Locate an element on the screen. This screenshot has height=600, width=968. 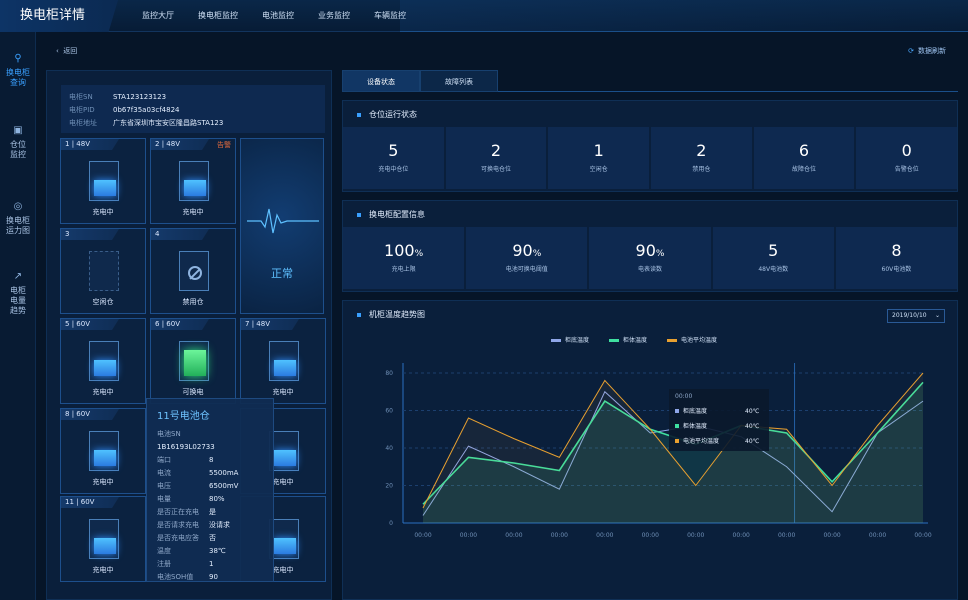
slot-cell-11: 11 | 60V 充电中 is located at coordinates (103, 539).